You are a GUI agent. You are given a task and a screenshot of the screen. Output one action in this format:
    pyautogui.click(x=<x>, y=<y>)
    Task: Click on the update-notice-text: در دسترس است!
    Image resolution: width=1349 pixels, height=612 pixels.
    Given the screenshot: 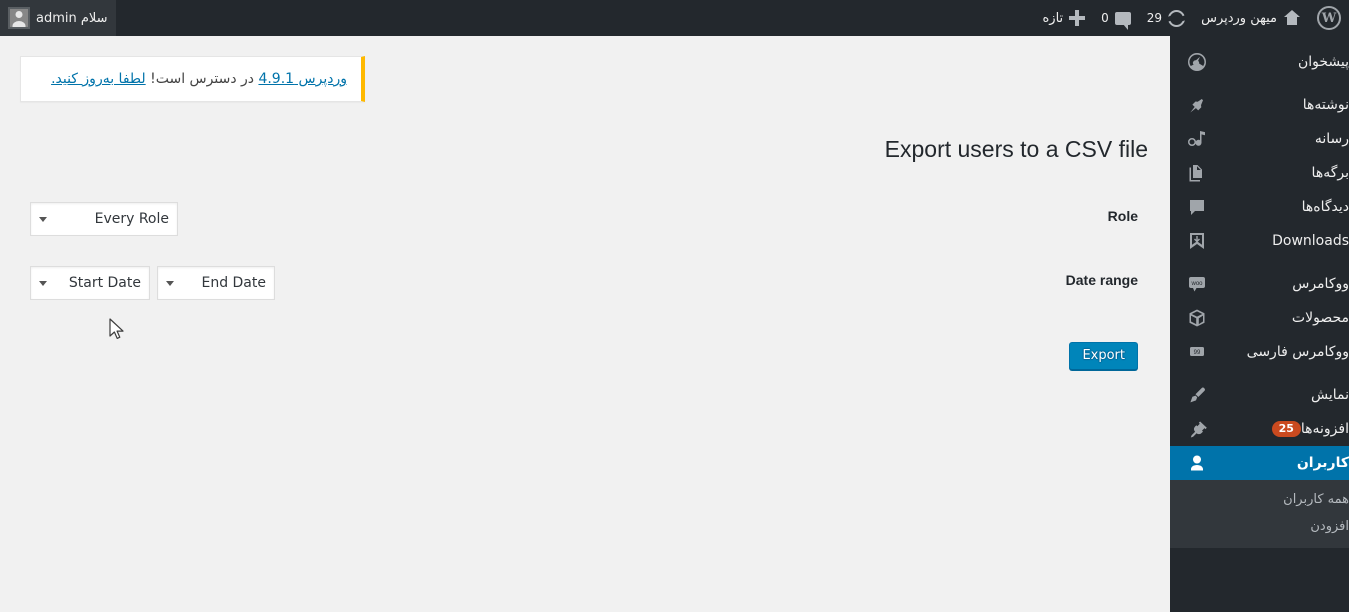 What is the action you would take?
    pyautogui.click(x=202, y=79)
    